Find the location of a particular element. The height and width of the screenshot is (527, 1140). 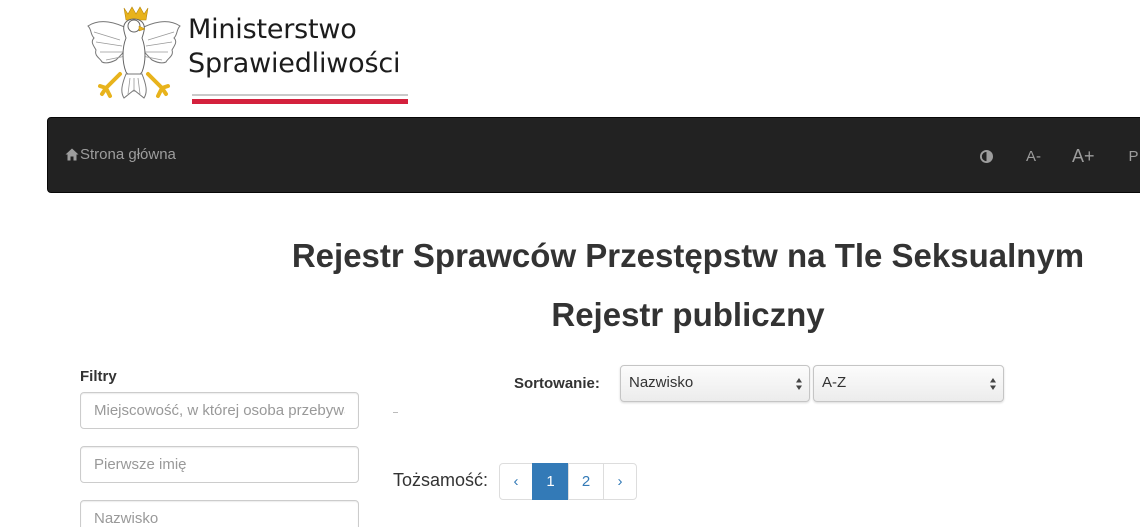

nav-home-label: Strona główna is located at coordinates (128, 154).